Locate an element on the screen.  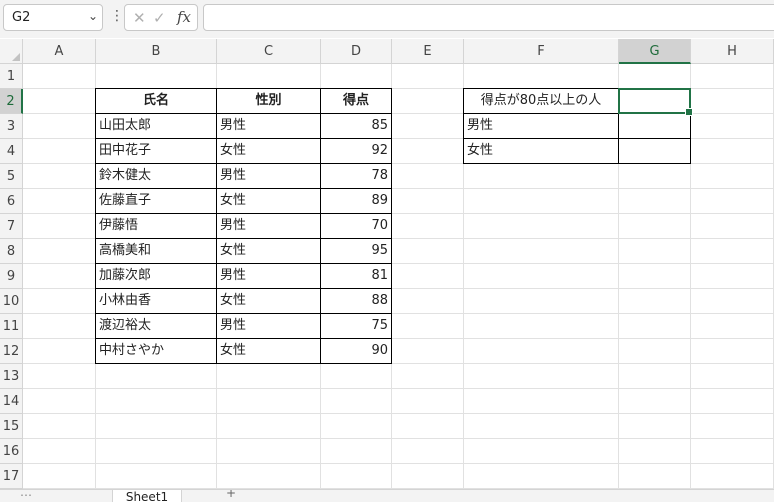
cell-b6: 佐藤直子 is located at coordinates (156, 201).